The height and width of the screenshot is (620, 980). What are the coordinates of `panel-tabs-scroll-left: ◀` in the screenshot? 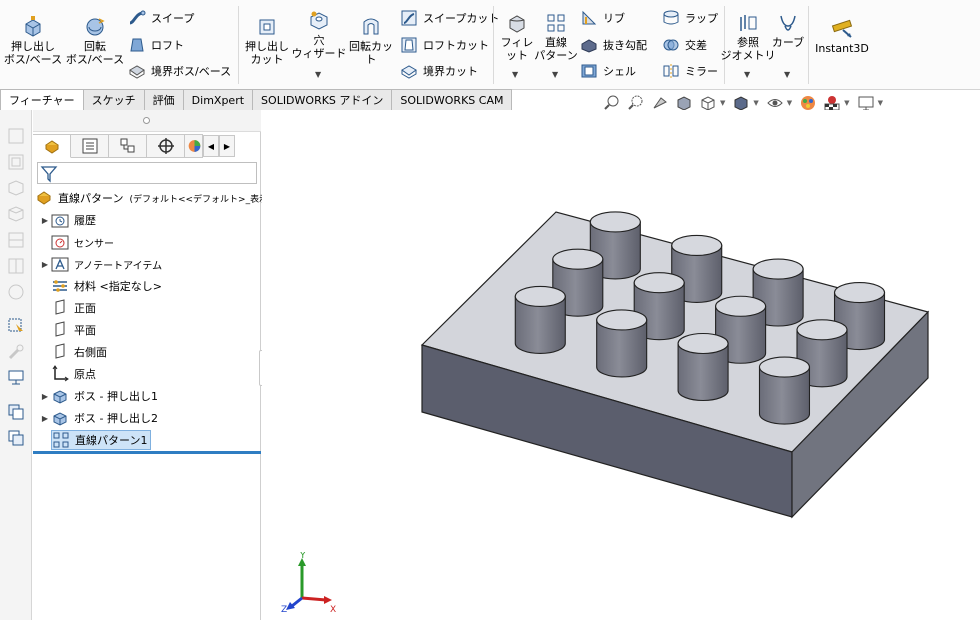 It's located at (211, 146).